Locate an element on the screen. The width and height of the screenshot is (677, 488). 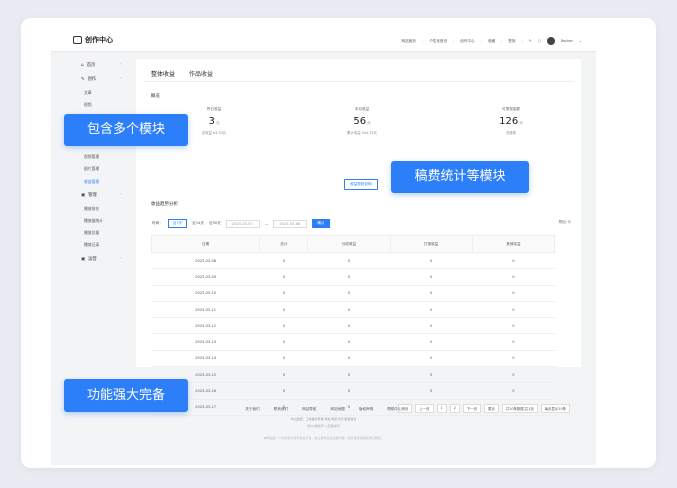
table-row: 2023-03-16 0 0 0 0 is located at coordinates (353, 391).